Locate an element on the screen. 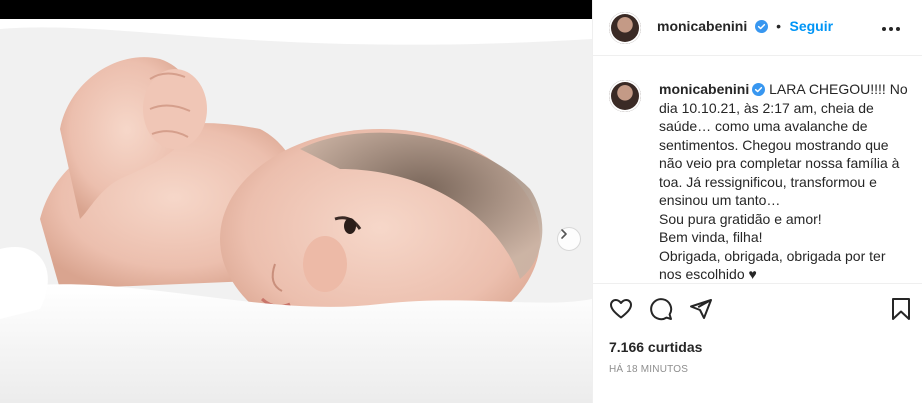 This screenshot has width=922, height=403. more-options-icon is located at coordinates (891, 29).